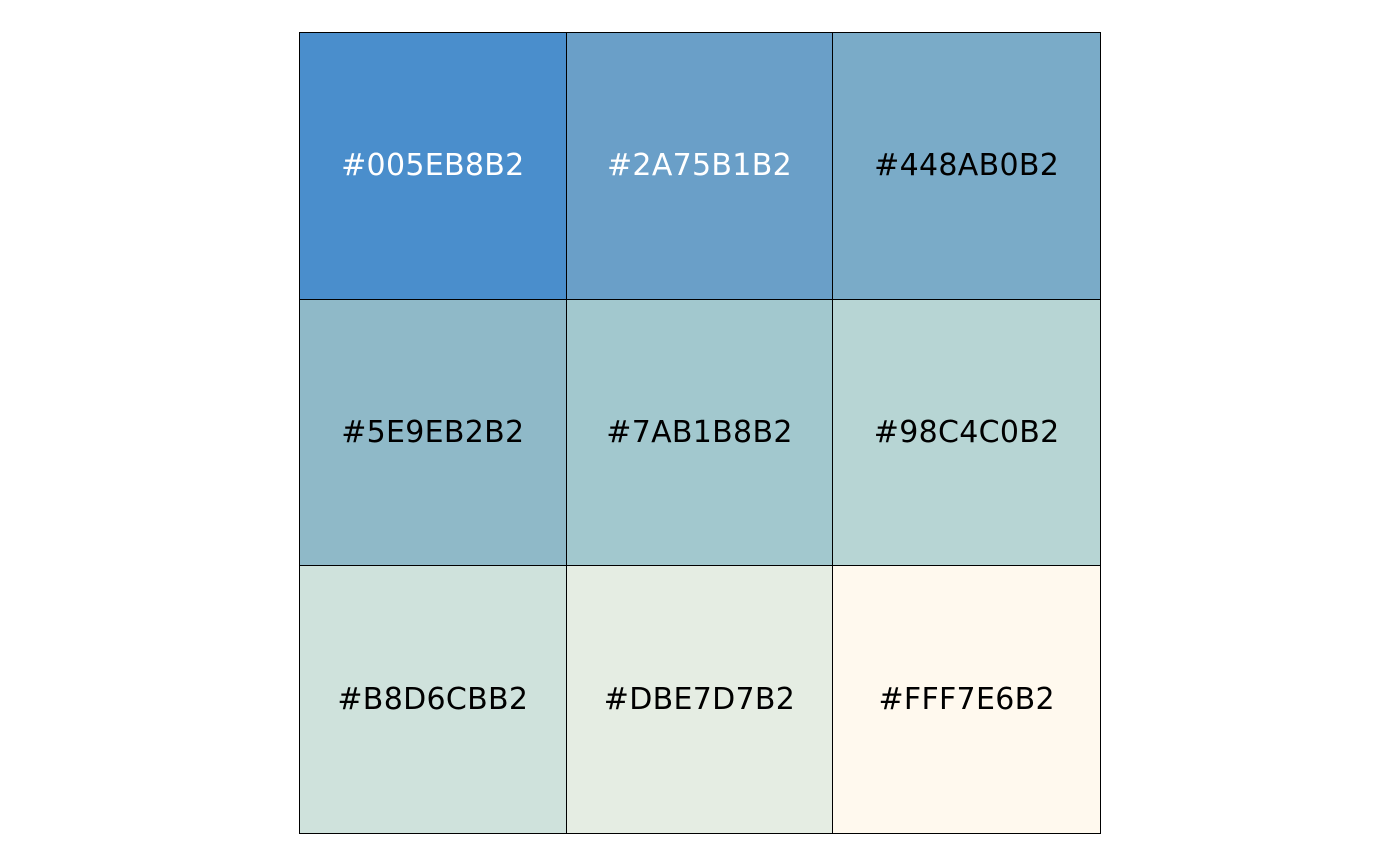 The height and width of the screenshot is (866, 1400). I want to click on swatch-8: #DBE7D7B2, so click(700, 699).